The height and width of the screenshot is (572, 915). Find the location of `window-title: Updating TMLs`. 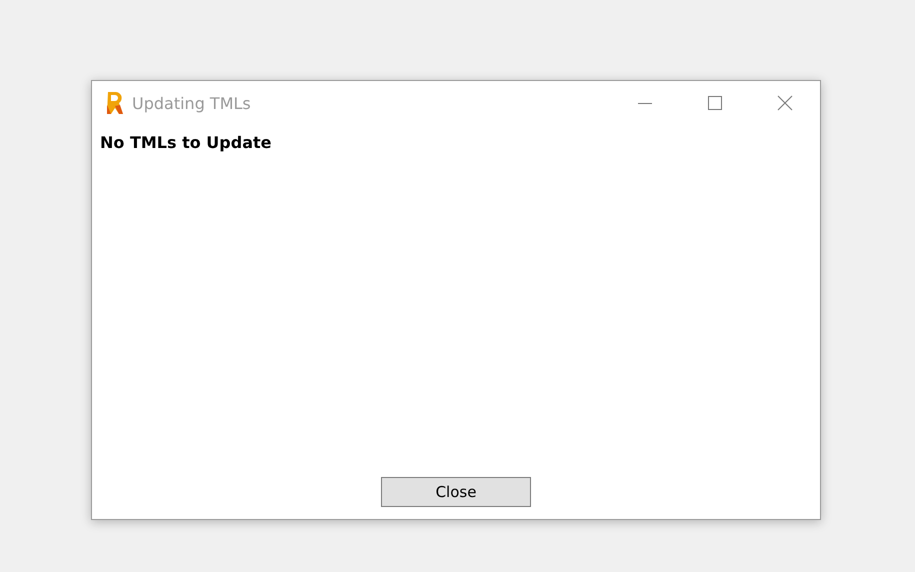

window-title: Updating TMLs is located at coordinates (192, 103).